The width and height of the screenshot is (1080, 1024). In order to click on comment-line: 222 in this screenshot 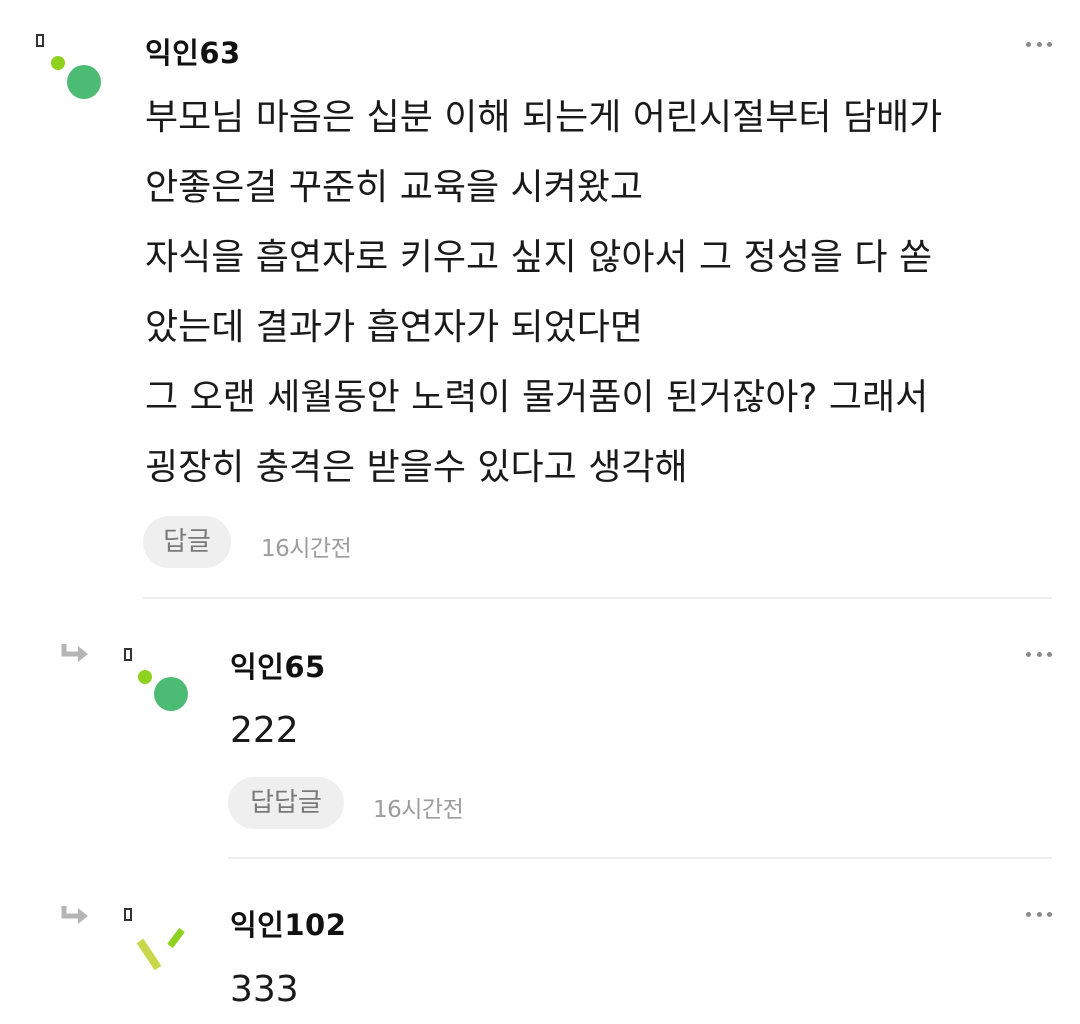, I will do `click(264, 730)`.